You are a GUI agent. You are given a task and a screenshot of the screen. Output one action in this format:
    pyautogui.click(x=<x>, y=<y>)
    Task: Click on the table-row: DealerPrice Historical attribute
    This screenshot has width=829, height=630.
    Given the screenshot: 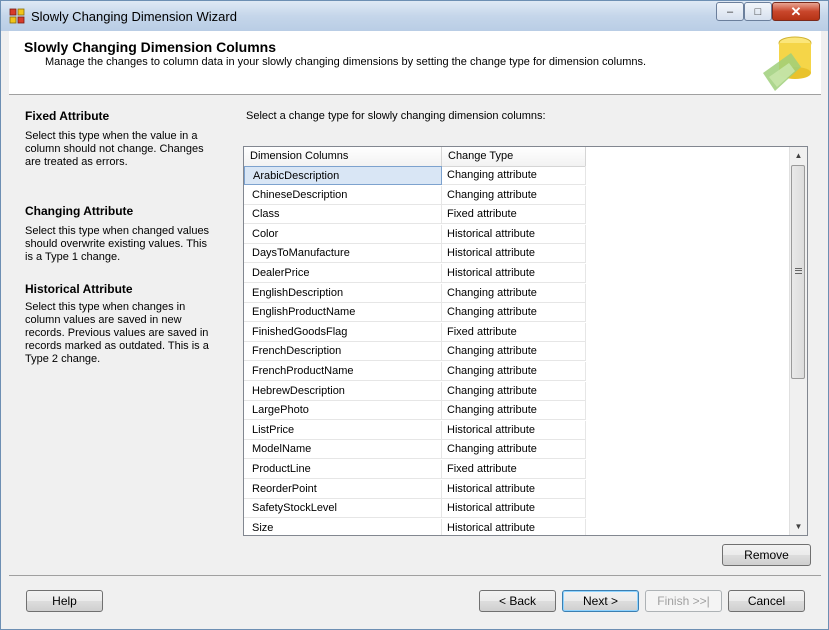 What is the action you would take?
    pyautogui.click(x=415, y=274)
    